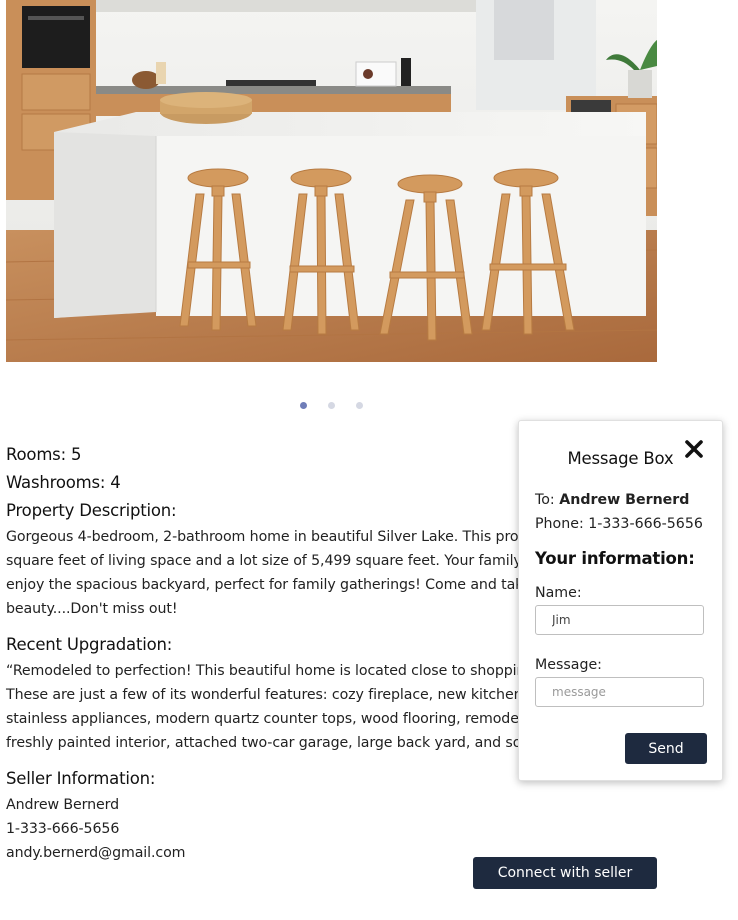  I want to click on message-input, so click(619, 692).